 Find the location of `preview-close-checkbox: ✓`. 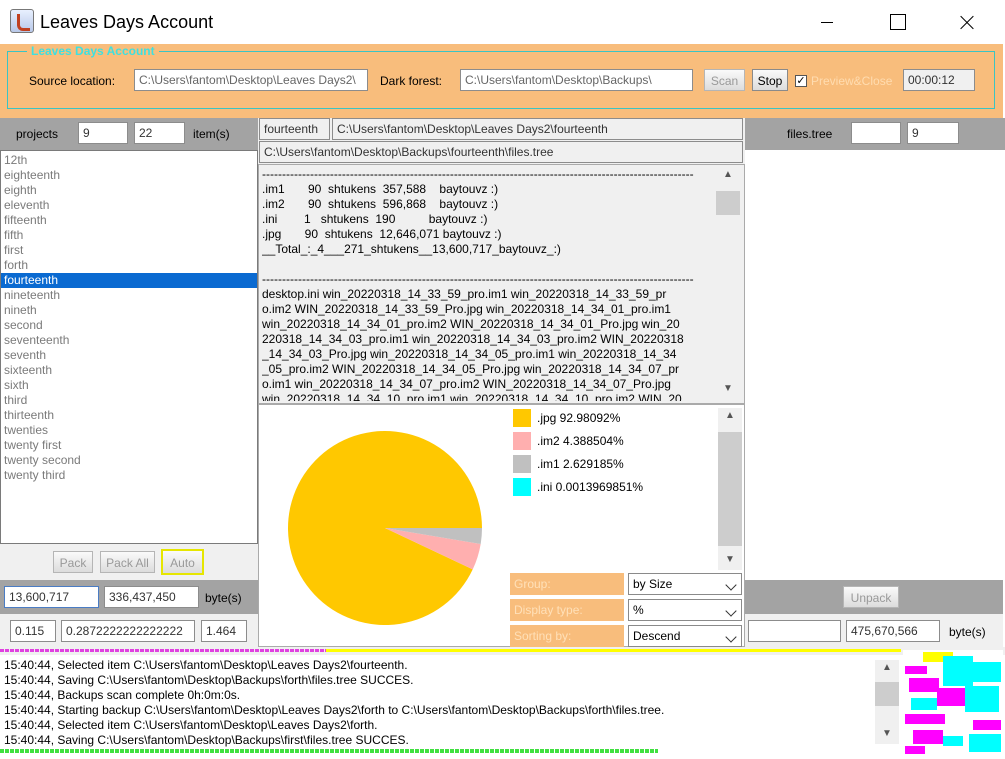

preview-close-checkbox: ✓ is located at coordinates (801, 81).